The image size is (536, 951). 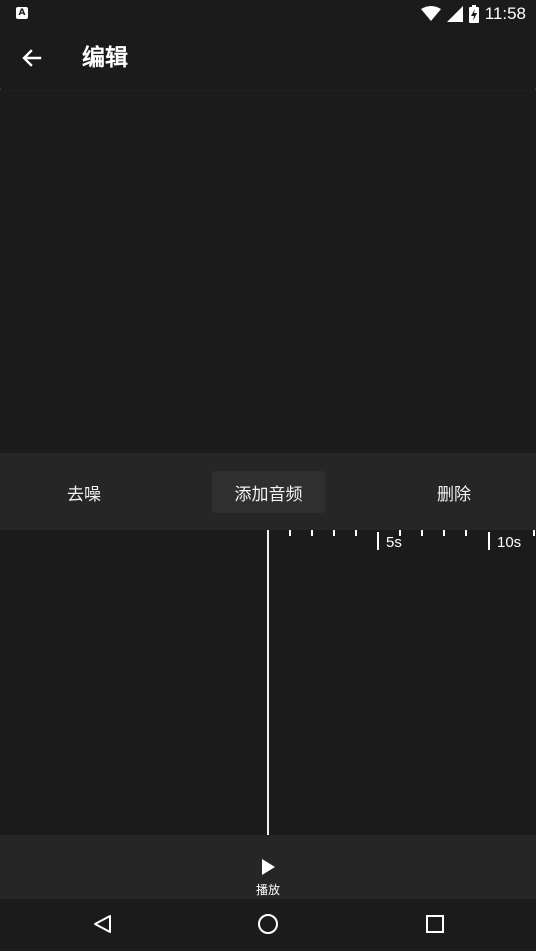 I want to click on play-panel: 播放, so click(x=268, y=867).